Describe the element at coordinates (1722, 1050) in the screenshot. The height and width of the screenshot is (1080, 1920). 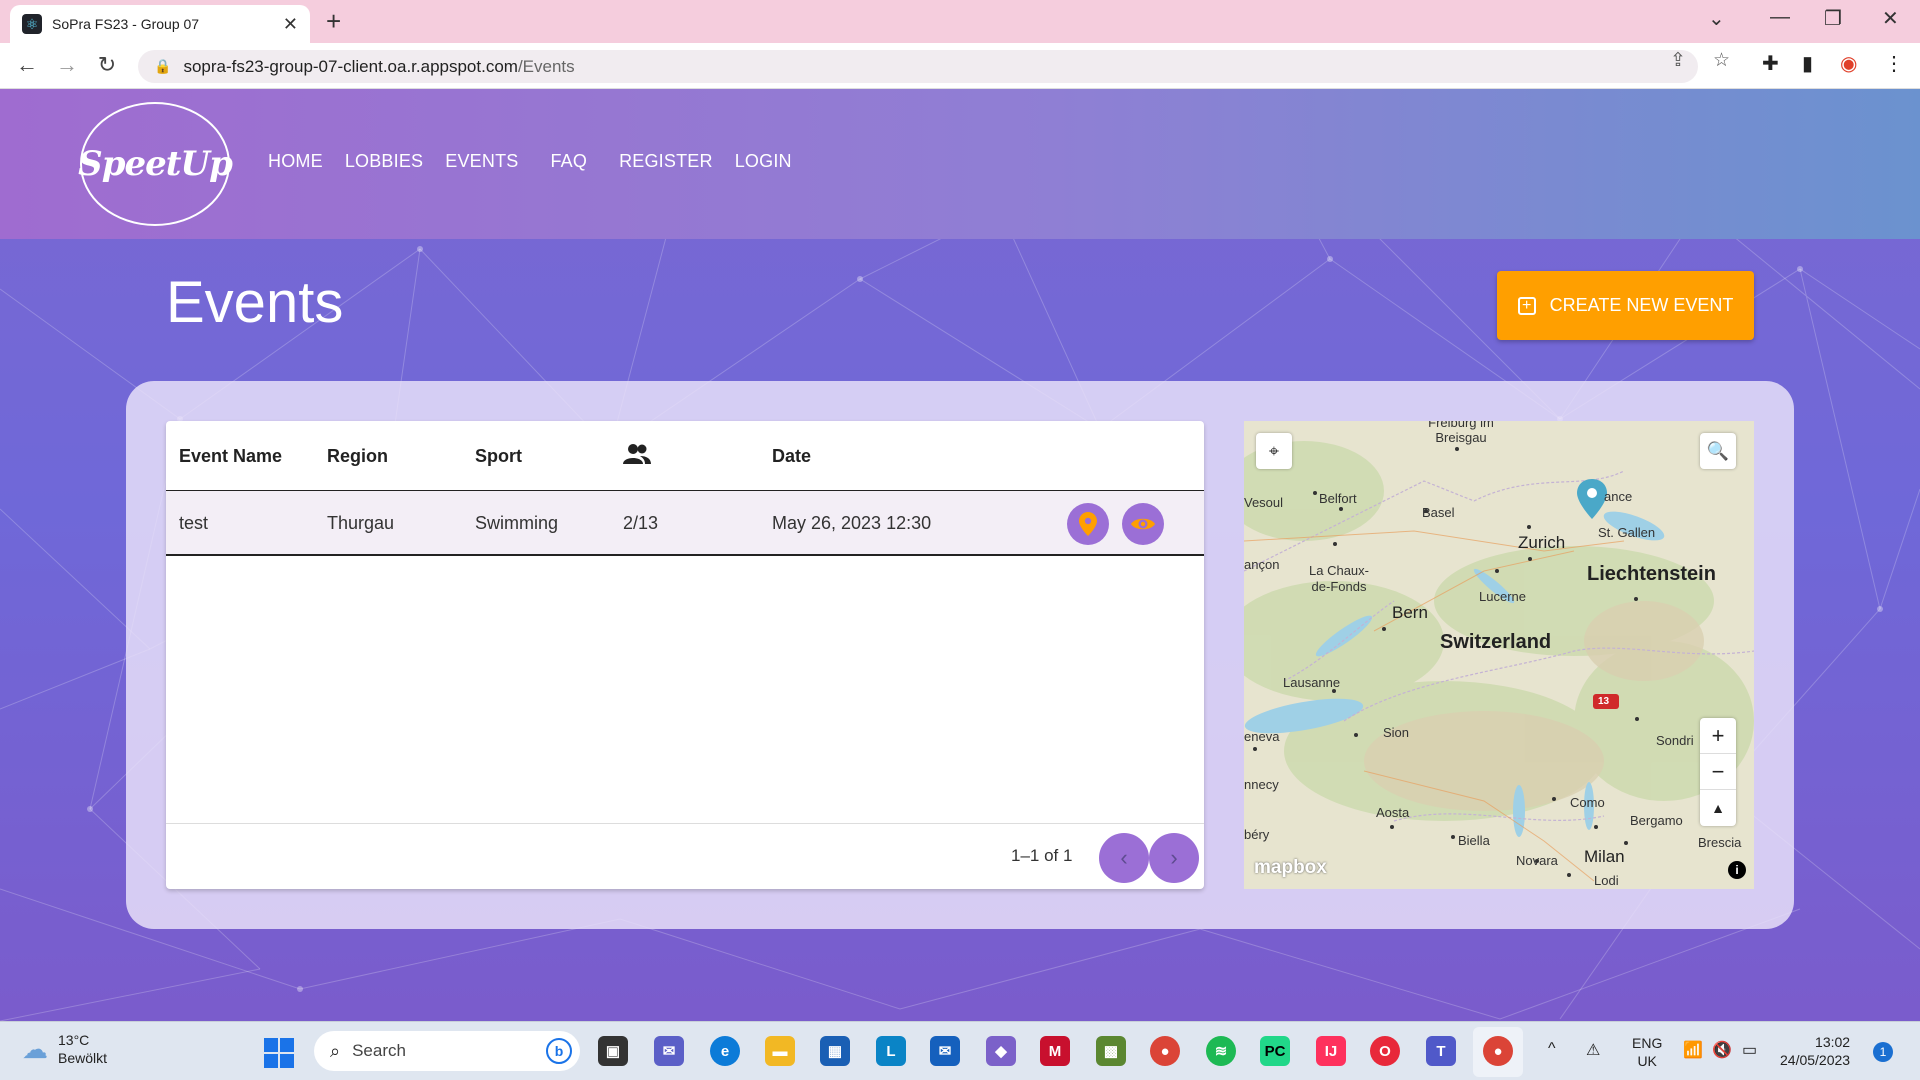
I see `volume-muted-icon: 🔇` at that location.